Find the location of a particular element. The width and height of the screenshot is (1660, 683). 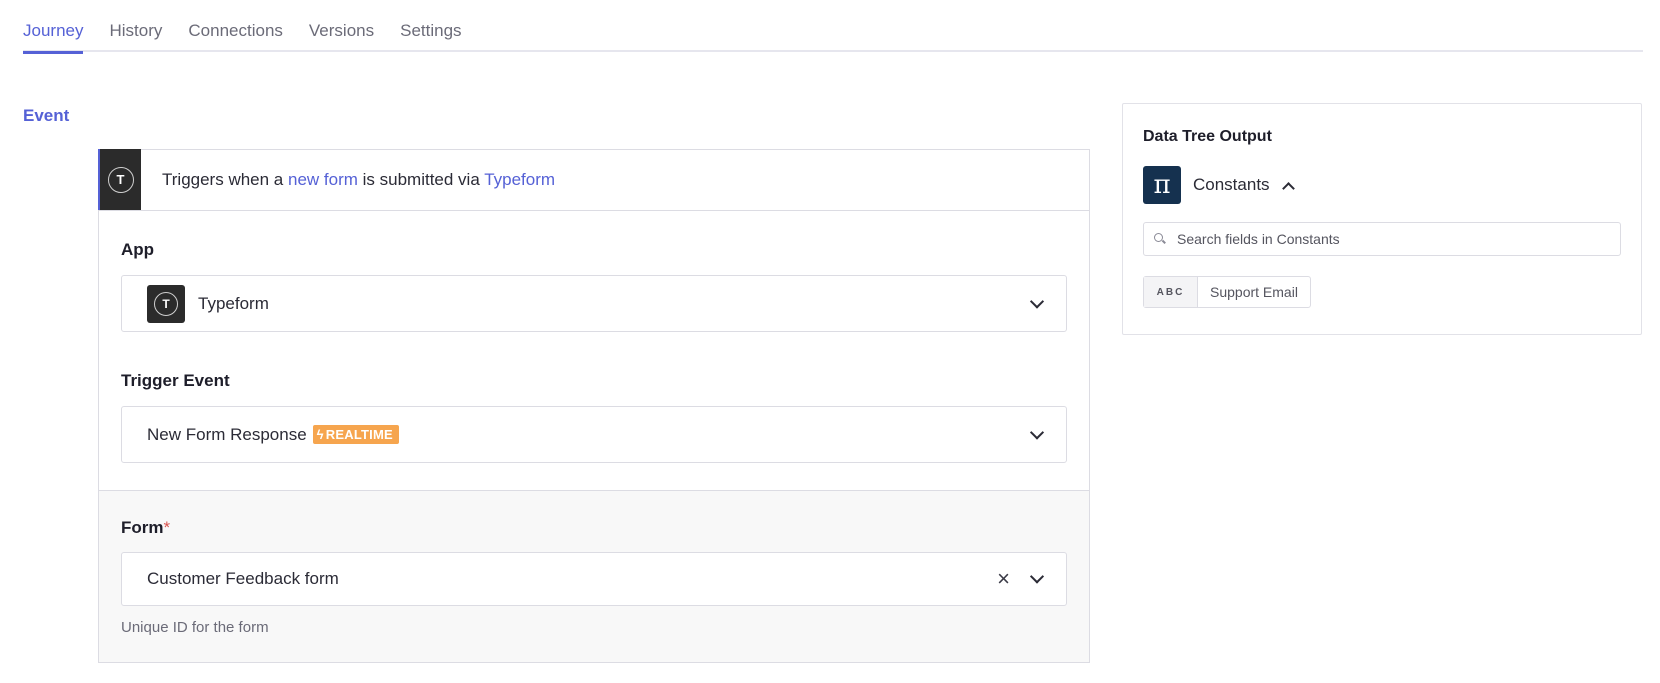

form-label: Form* is located at coordinates (594, 528).